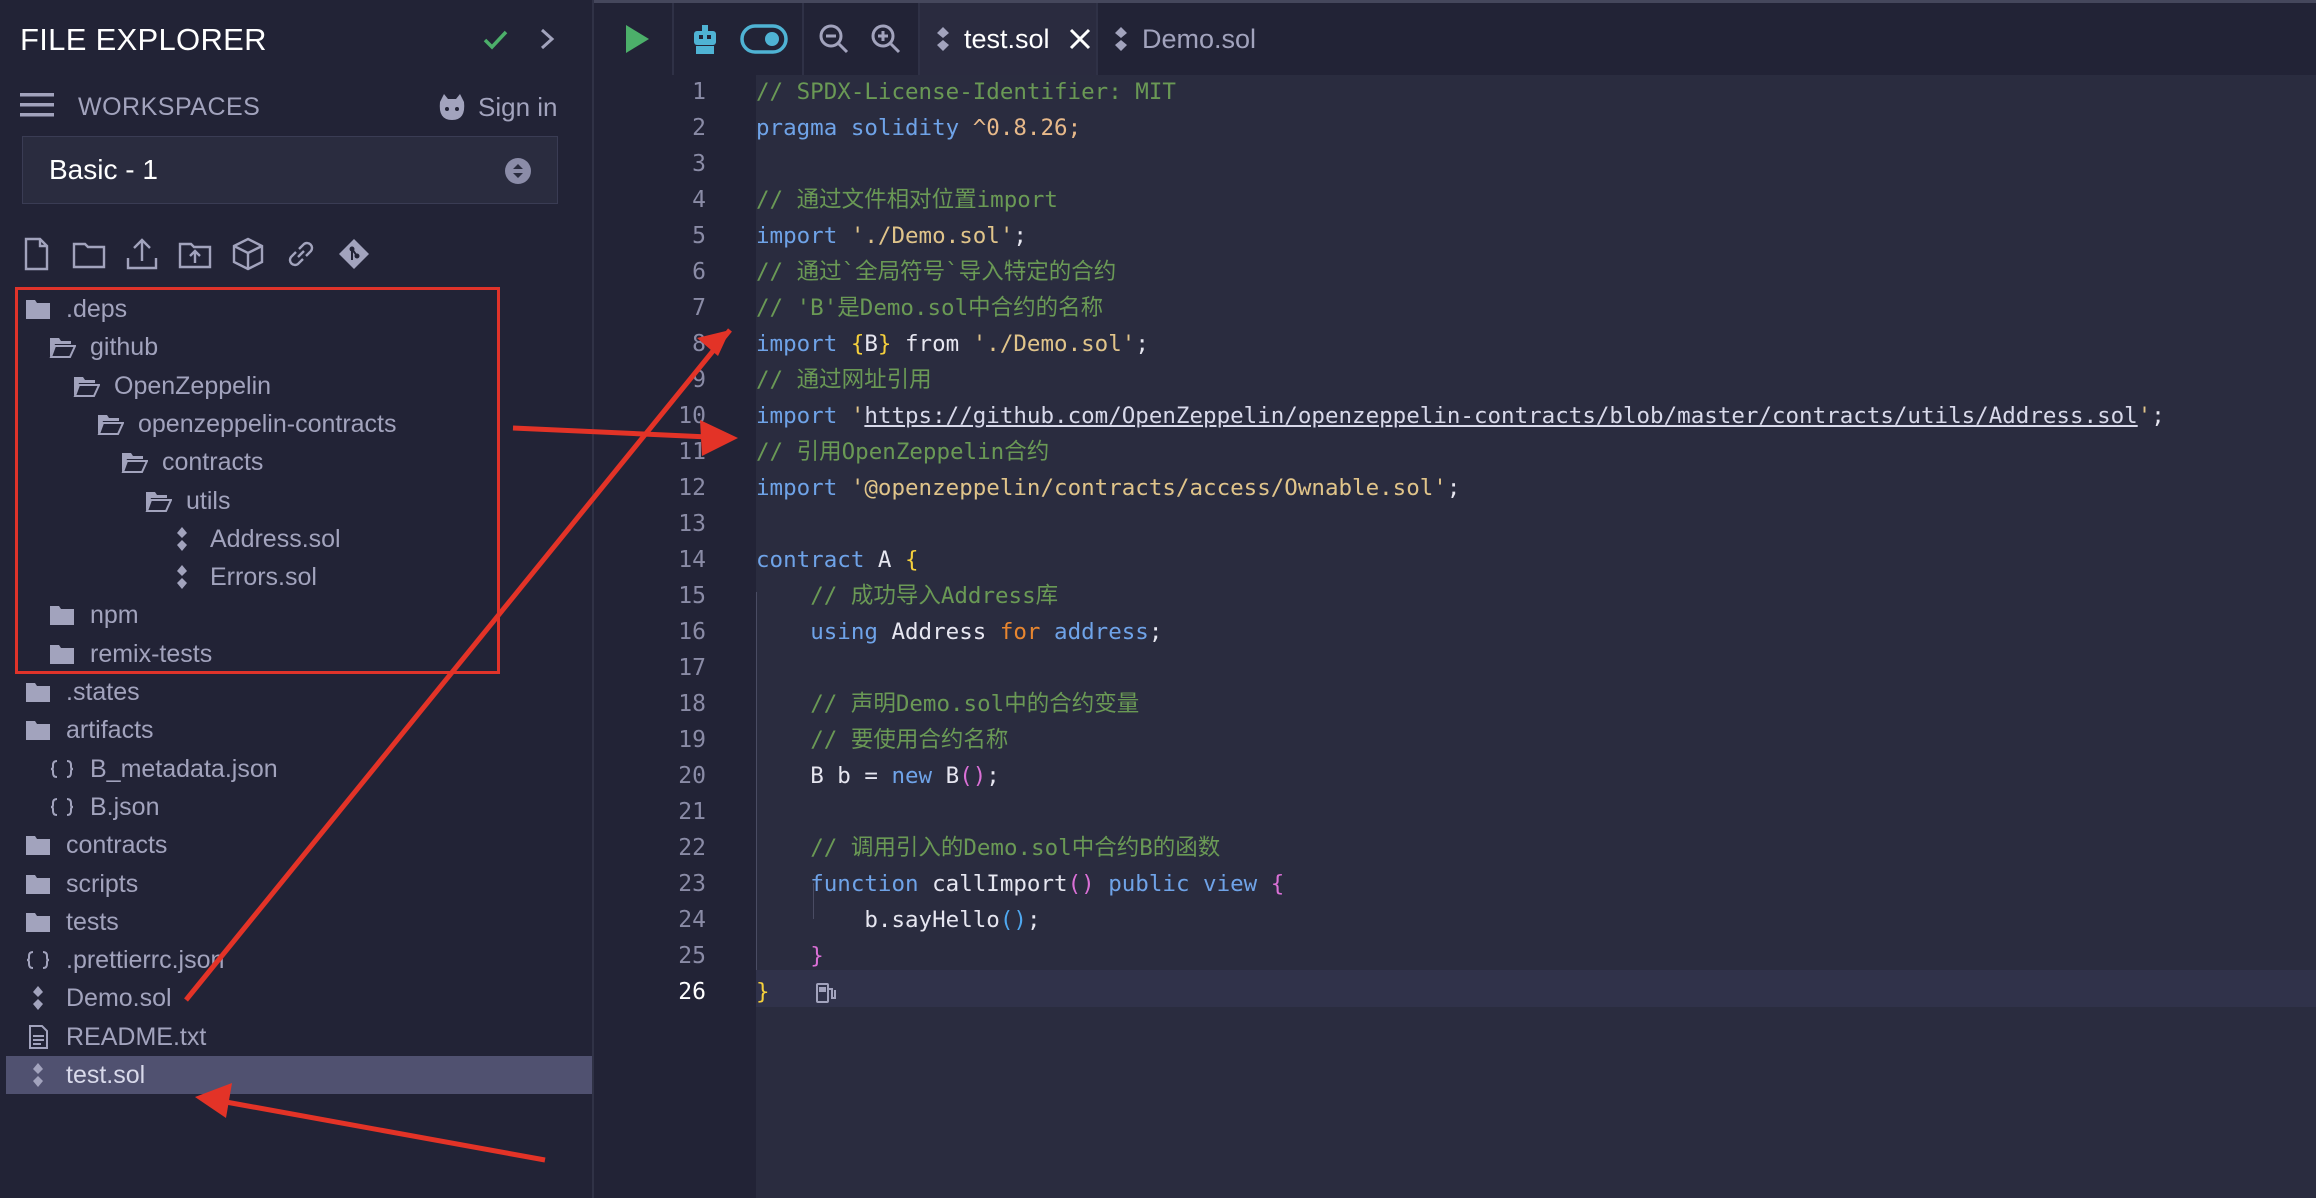 Image resolution: width=2316 pixels, height=1198 pixels. What do you see at coordinates (301, 254) in the screenshot?
I see `link-icon` at bounding box center [301, 254].